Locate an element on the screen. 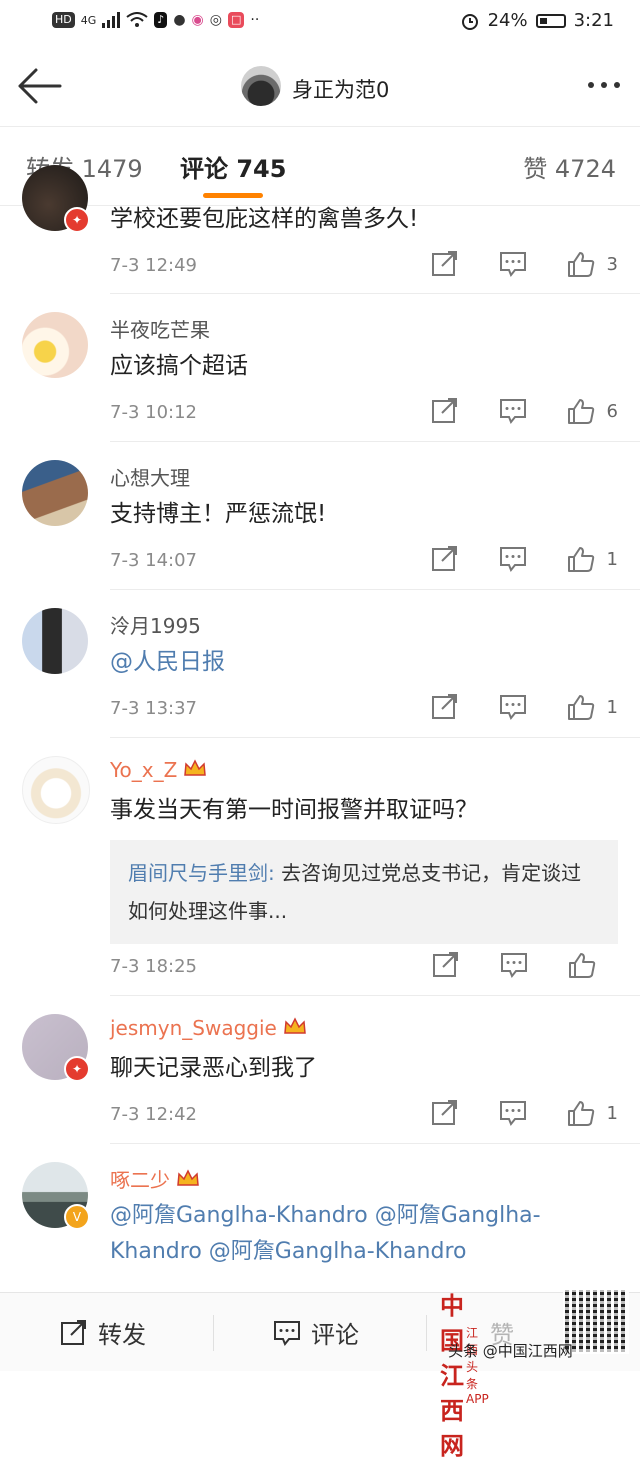 This screenshot has height=1461, width=640. comment-text: 支持博主！严惩流氓! is located at coordinates (218, 514).